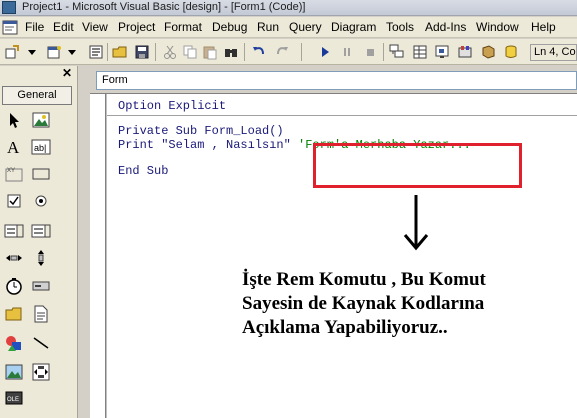 Image resolution: width=577 pixels, height=418 pixels. What do you see at coordinates (41, 343) in the screenshot?
I see `line-tool-icon` at bounding box center [41, 343].